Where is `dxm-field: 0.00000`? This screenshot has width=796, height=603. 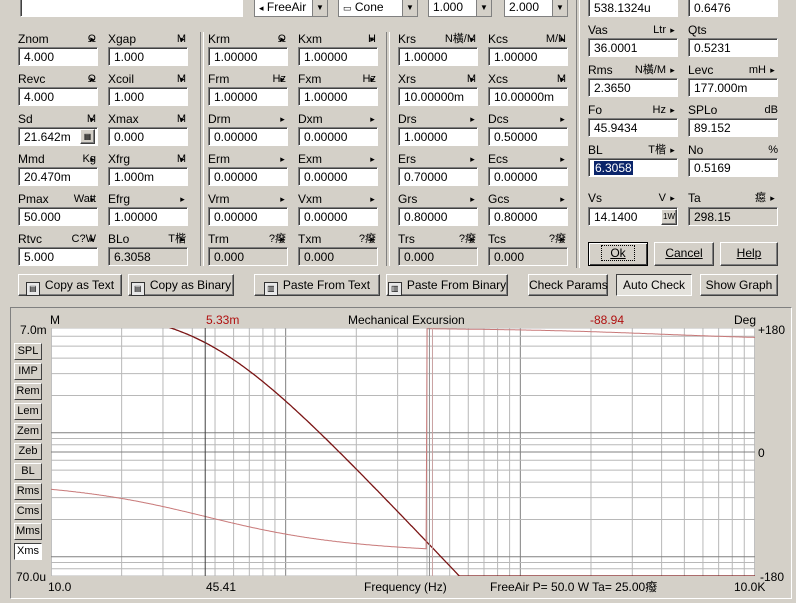 dxm-field: 0.00000 is located at coordinates (338, 136).